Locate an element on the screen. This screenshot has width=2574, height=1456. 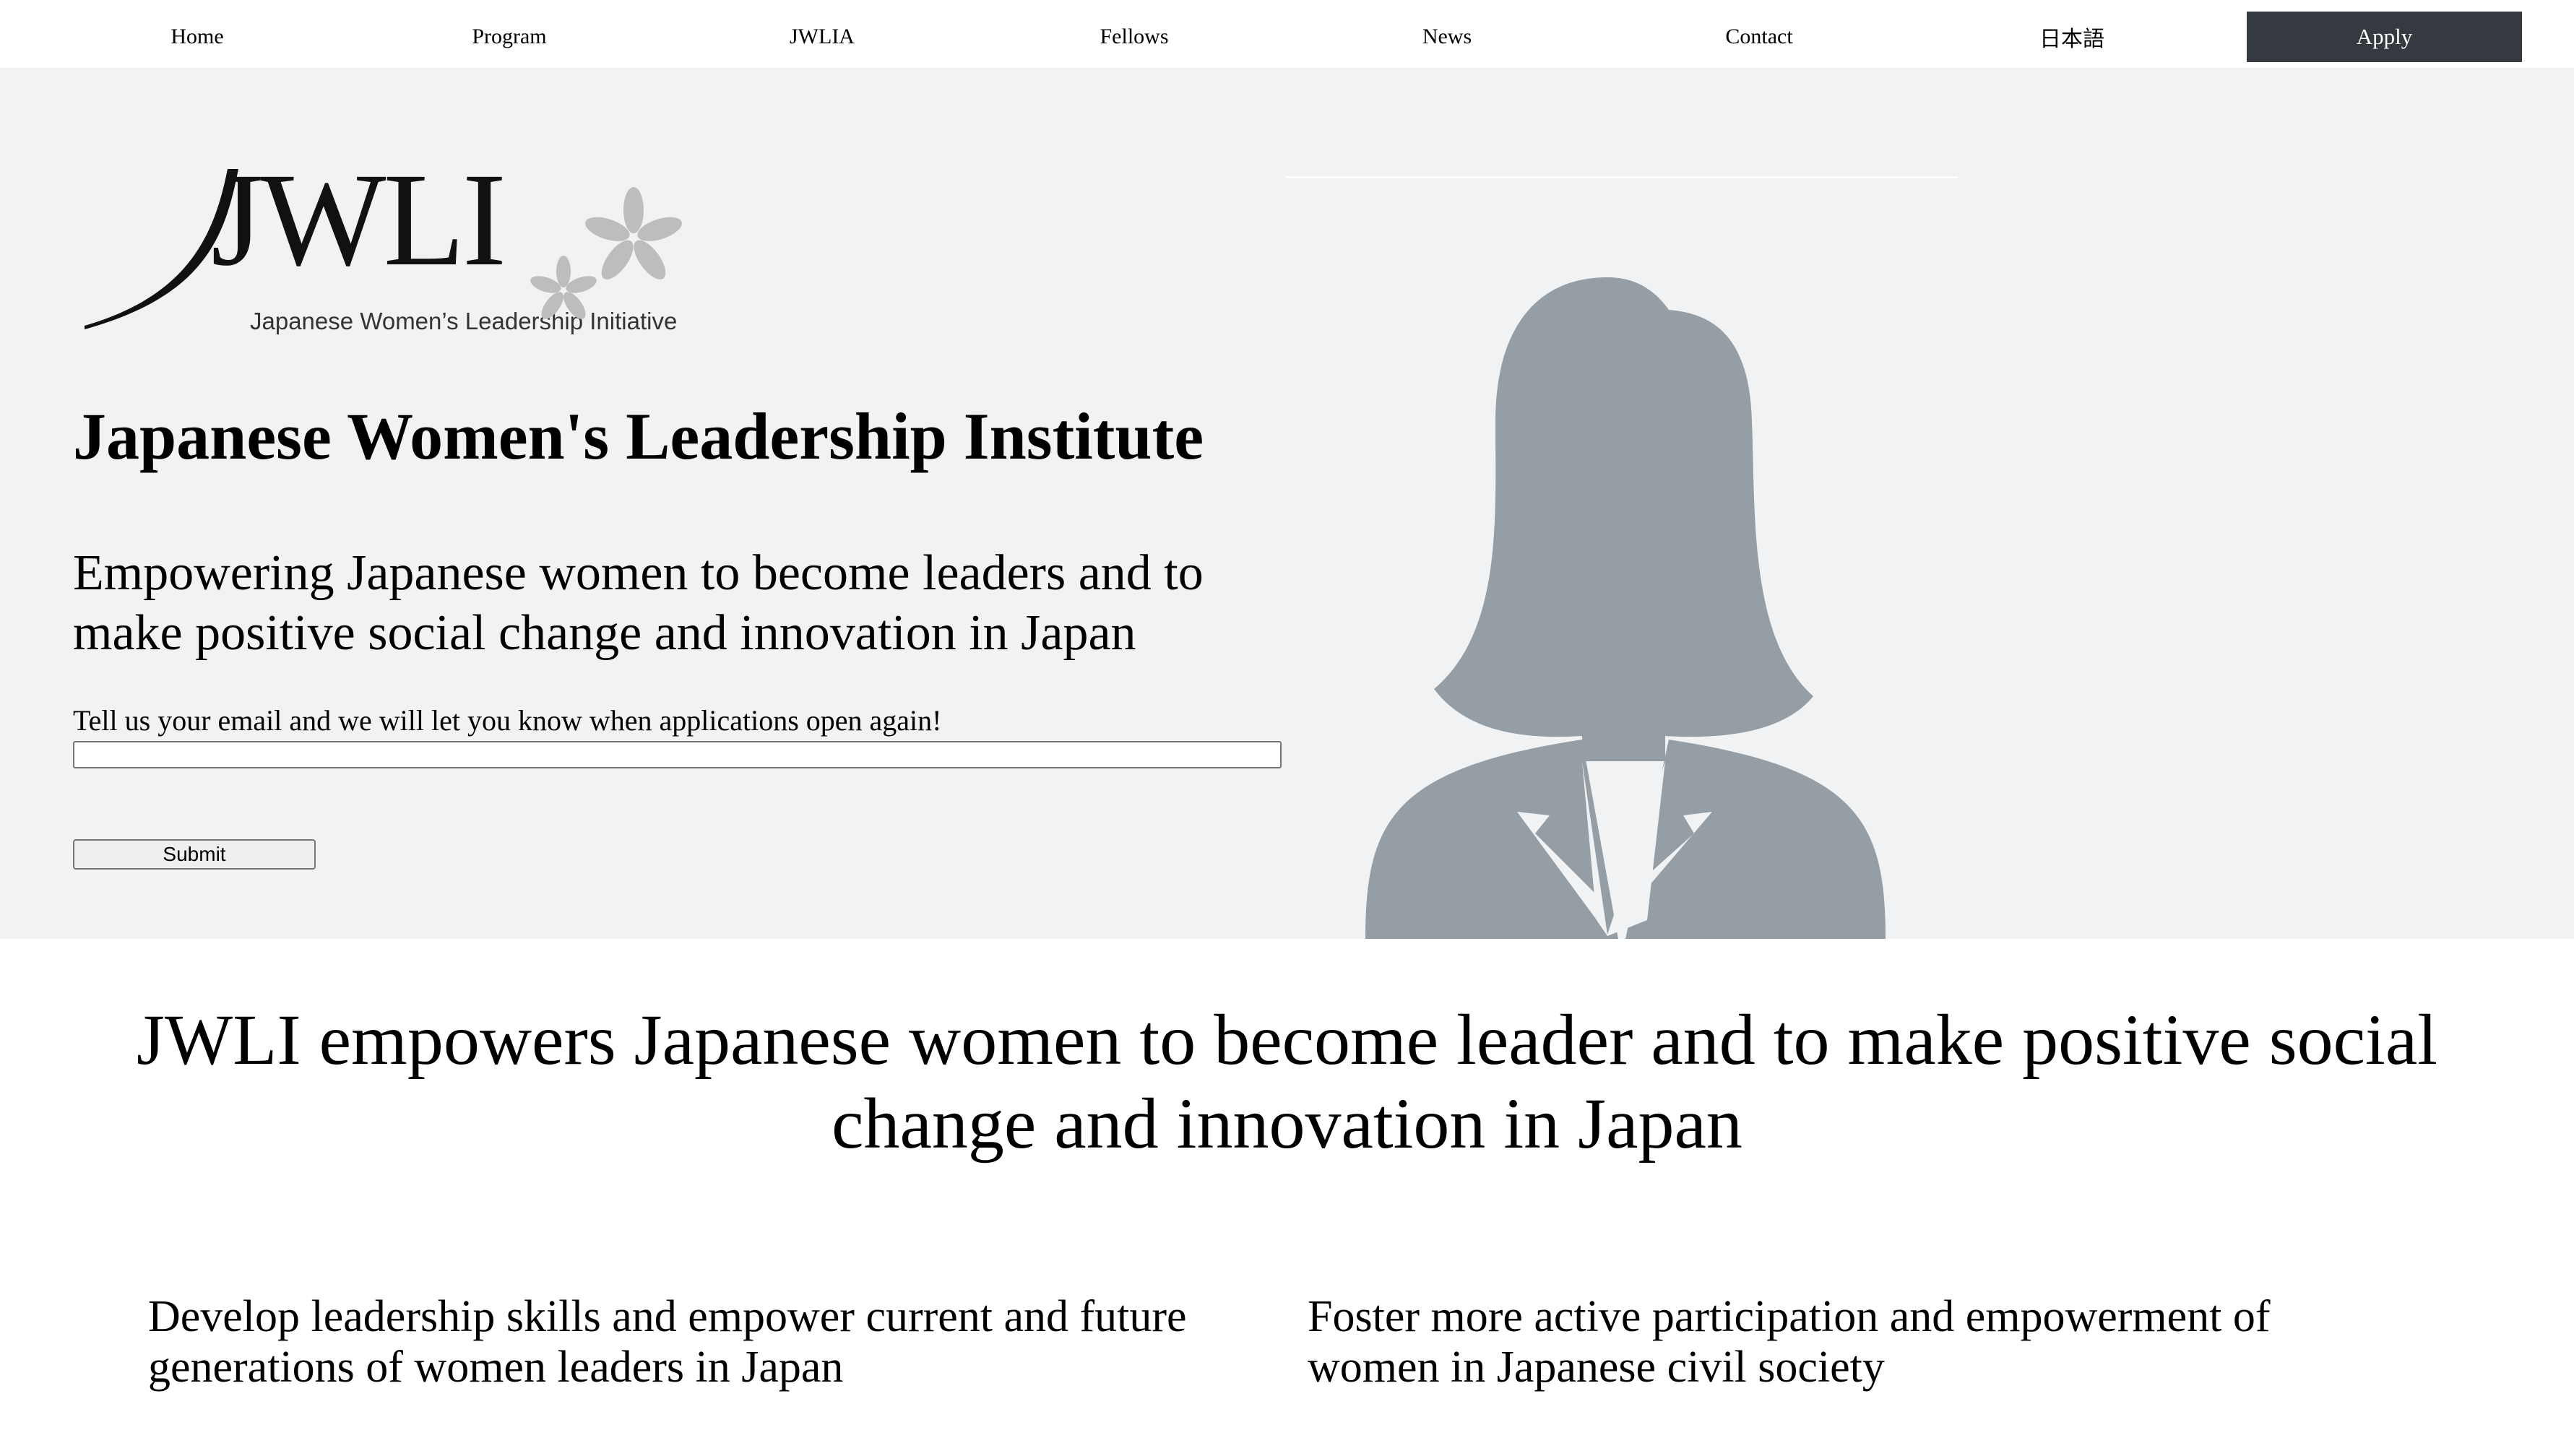
logo-tagline: Japanese Women’s Leadership Initiative is located at coordinates (463, 321).